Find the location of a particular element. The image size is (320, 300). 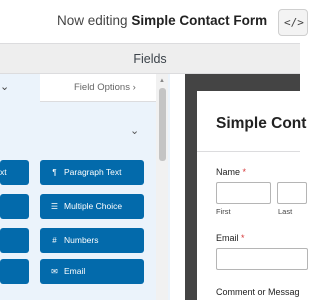

form-preview-title: Simple Cont is located at coordinates (261, 123).